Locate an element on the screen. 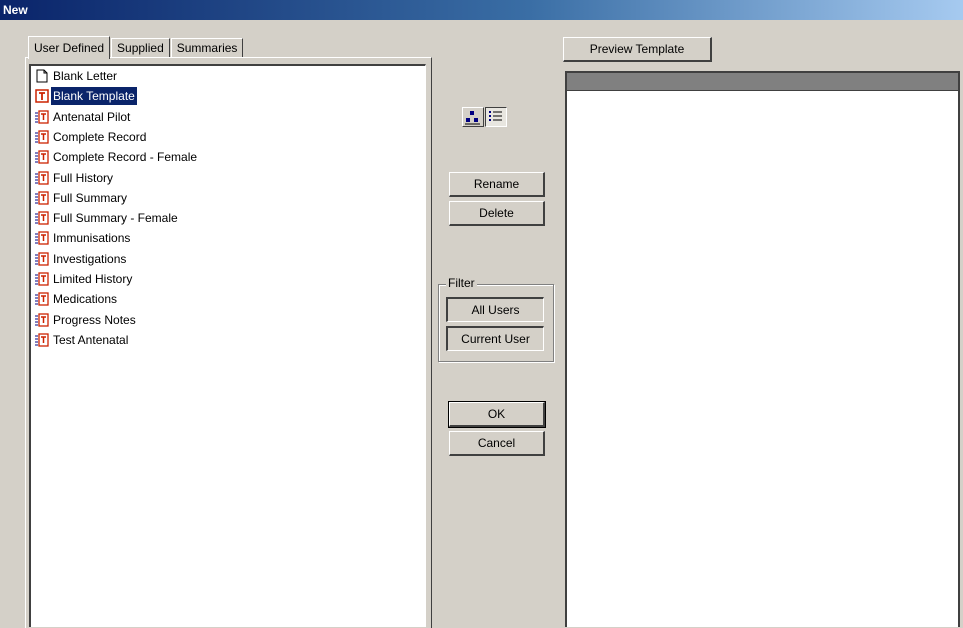 The height and width of the screenshot is (628, 963). tab-summaries: Summaries is located at coordinates (207, 48).